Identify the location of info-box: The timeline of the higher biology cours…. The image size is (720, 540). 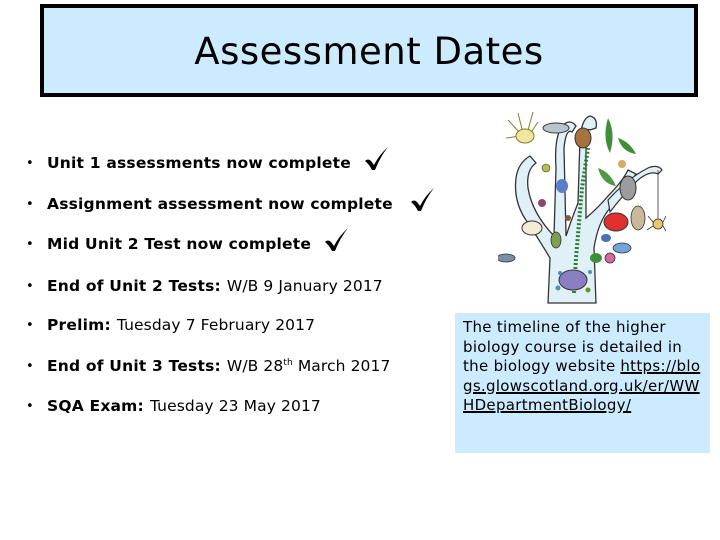
(582, 383).